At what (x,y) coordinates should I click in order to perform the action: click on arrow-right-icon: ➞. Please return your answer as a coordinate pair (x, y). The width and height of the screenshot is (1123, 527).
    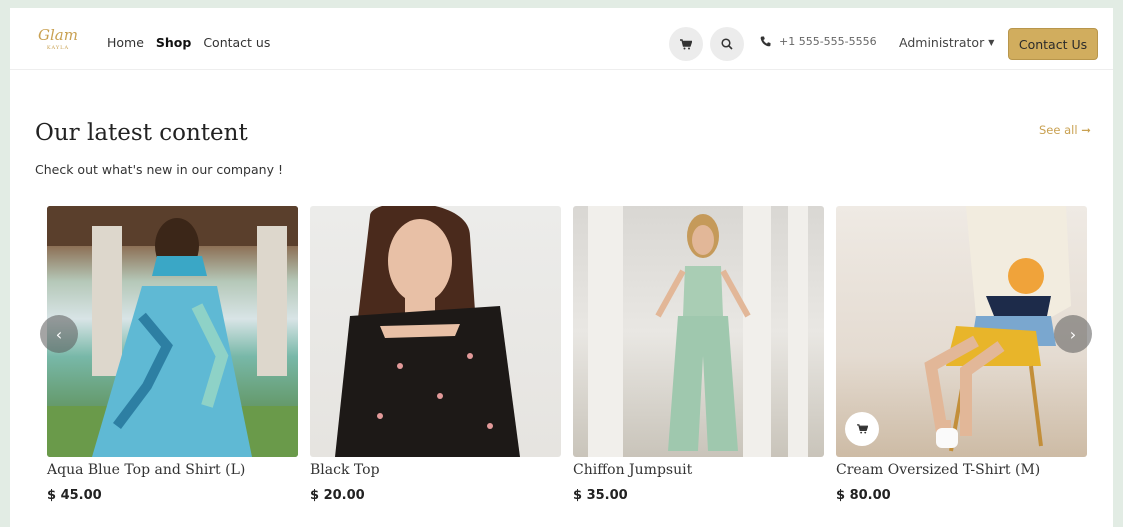
    Looking at the image, I should click on (1086, 130).